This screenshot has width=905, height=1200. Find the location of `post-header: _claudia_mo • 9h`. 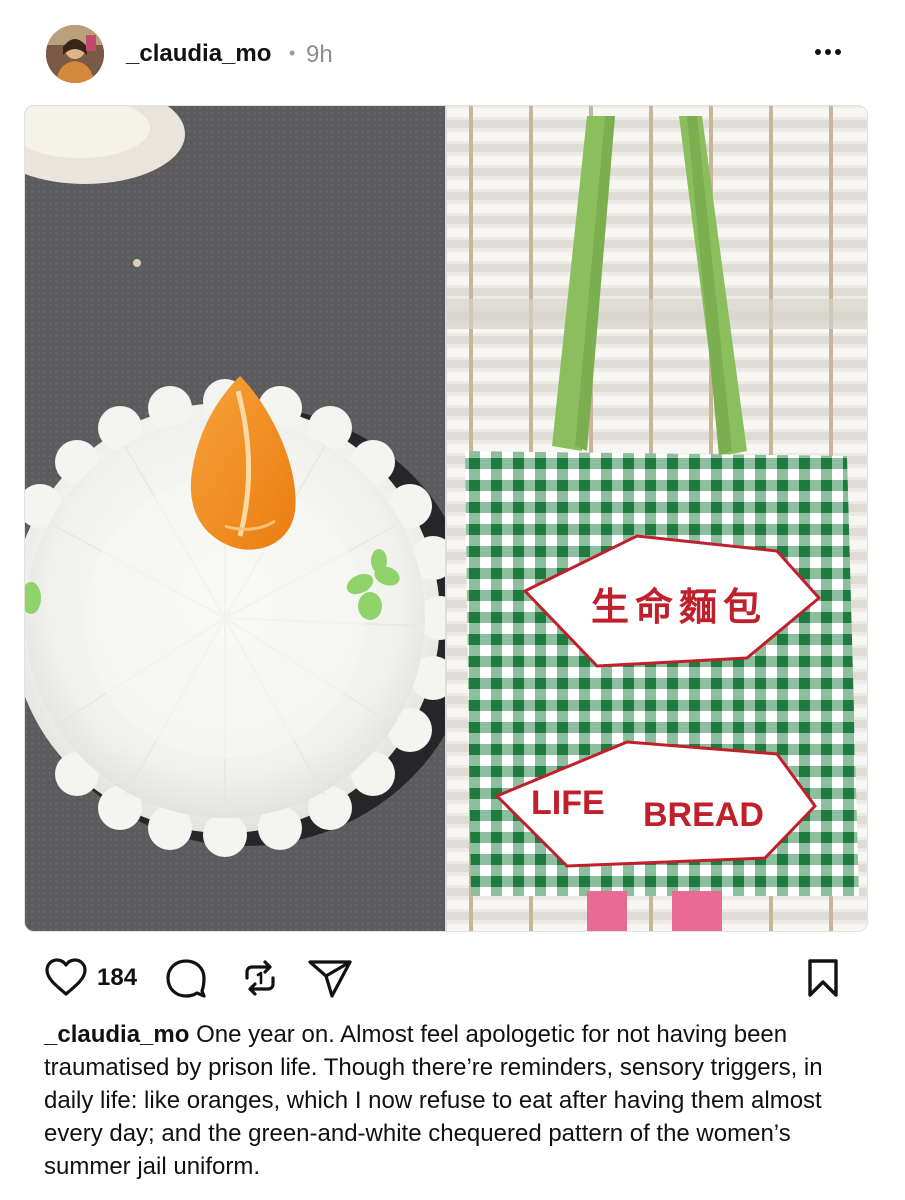

post-header: _claudia_mo • 9h is located at coordinates (452, 50).